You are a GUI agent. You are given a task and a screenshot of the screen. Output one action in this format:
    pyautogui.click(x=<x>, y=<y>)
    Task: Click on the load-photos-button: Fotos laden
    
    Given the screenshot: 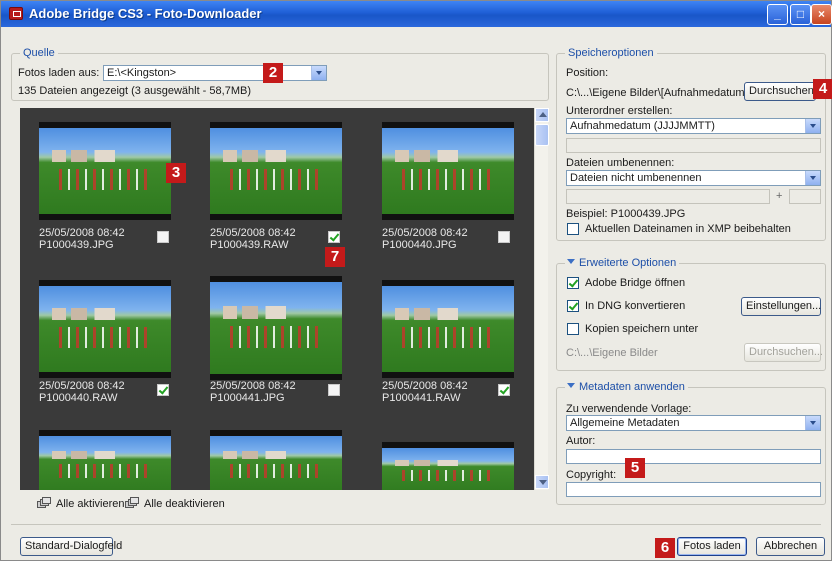 What is the action you would take?
    pyautogui.click(x=712, y=546)
    